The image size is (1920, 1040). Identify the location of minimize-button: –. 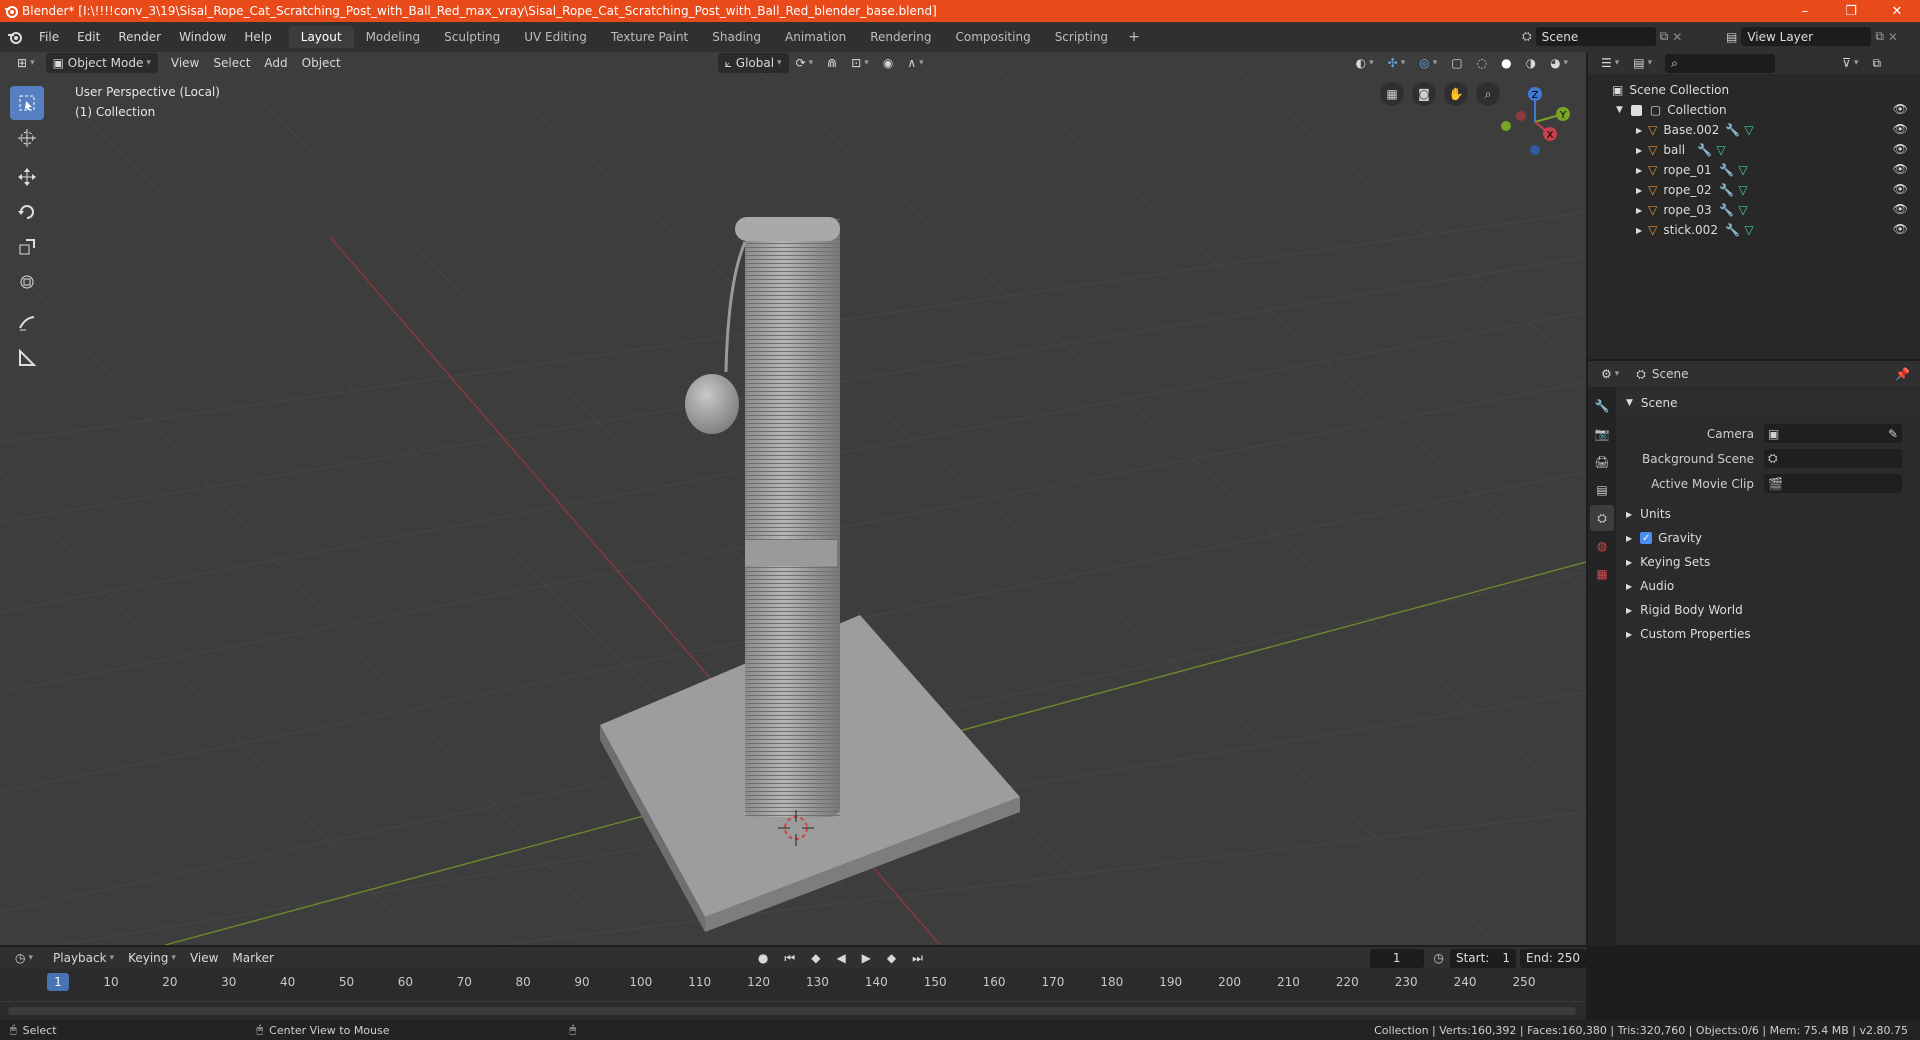
(1805, 11).